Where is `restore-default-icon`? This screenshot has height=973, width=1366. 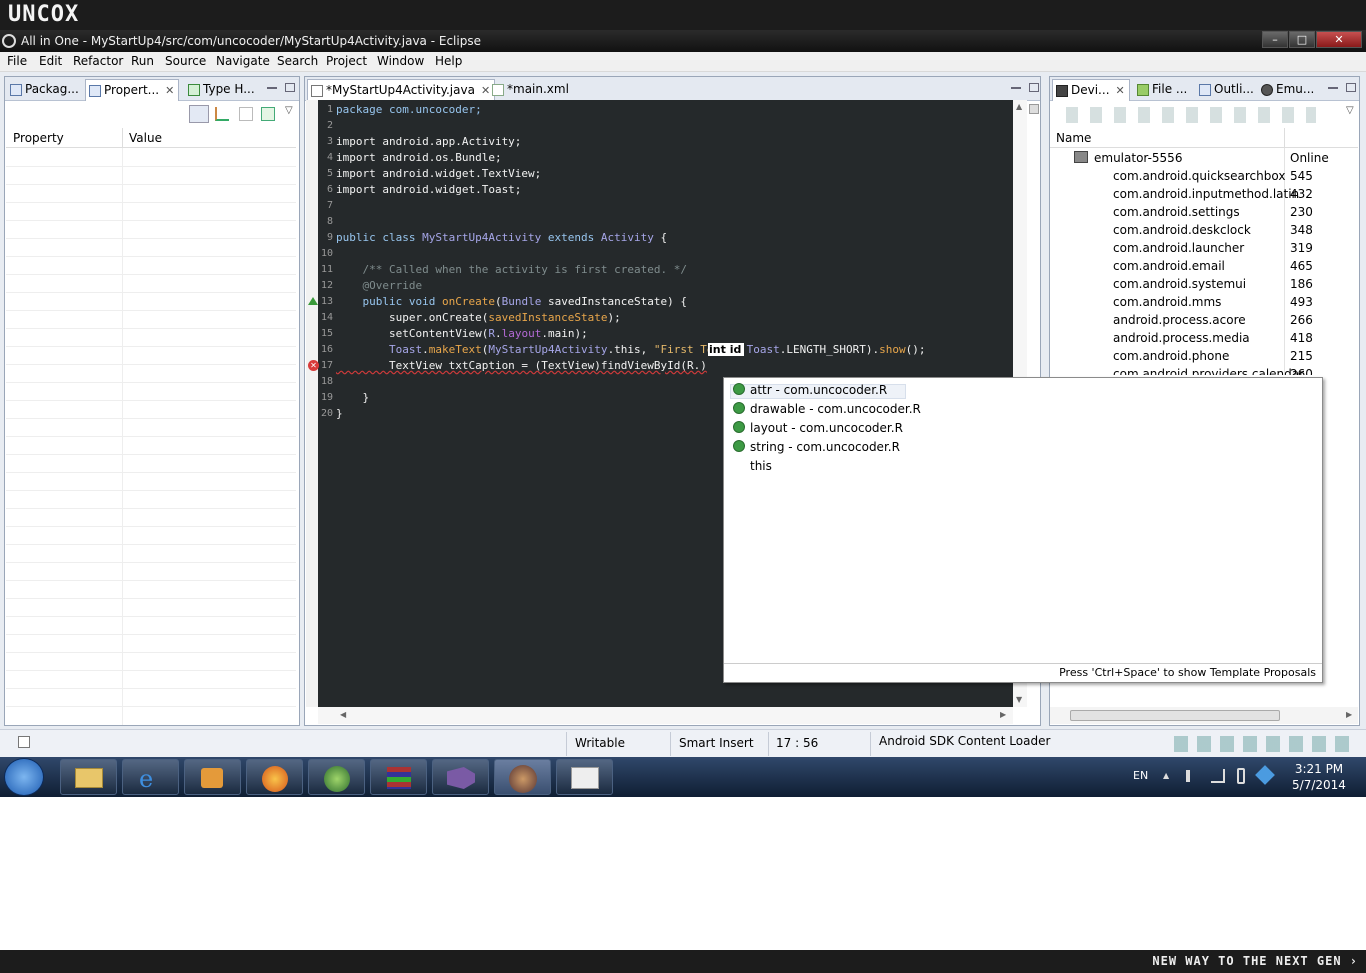
restore-default-icon is located at coordinates (246, 114).